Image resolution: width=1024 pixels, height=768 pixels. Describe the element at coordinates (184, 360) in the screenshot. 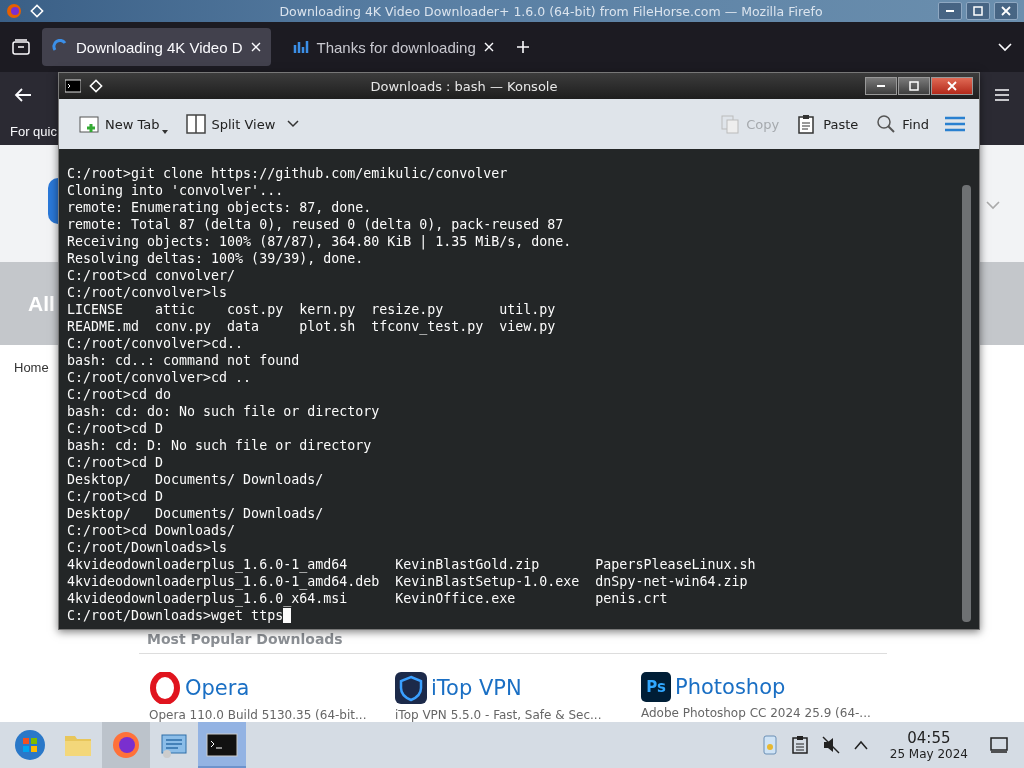

I see `terminal-line: bash: cd..: command not found` at that location.